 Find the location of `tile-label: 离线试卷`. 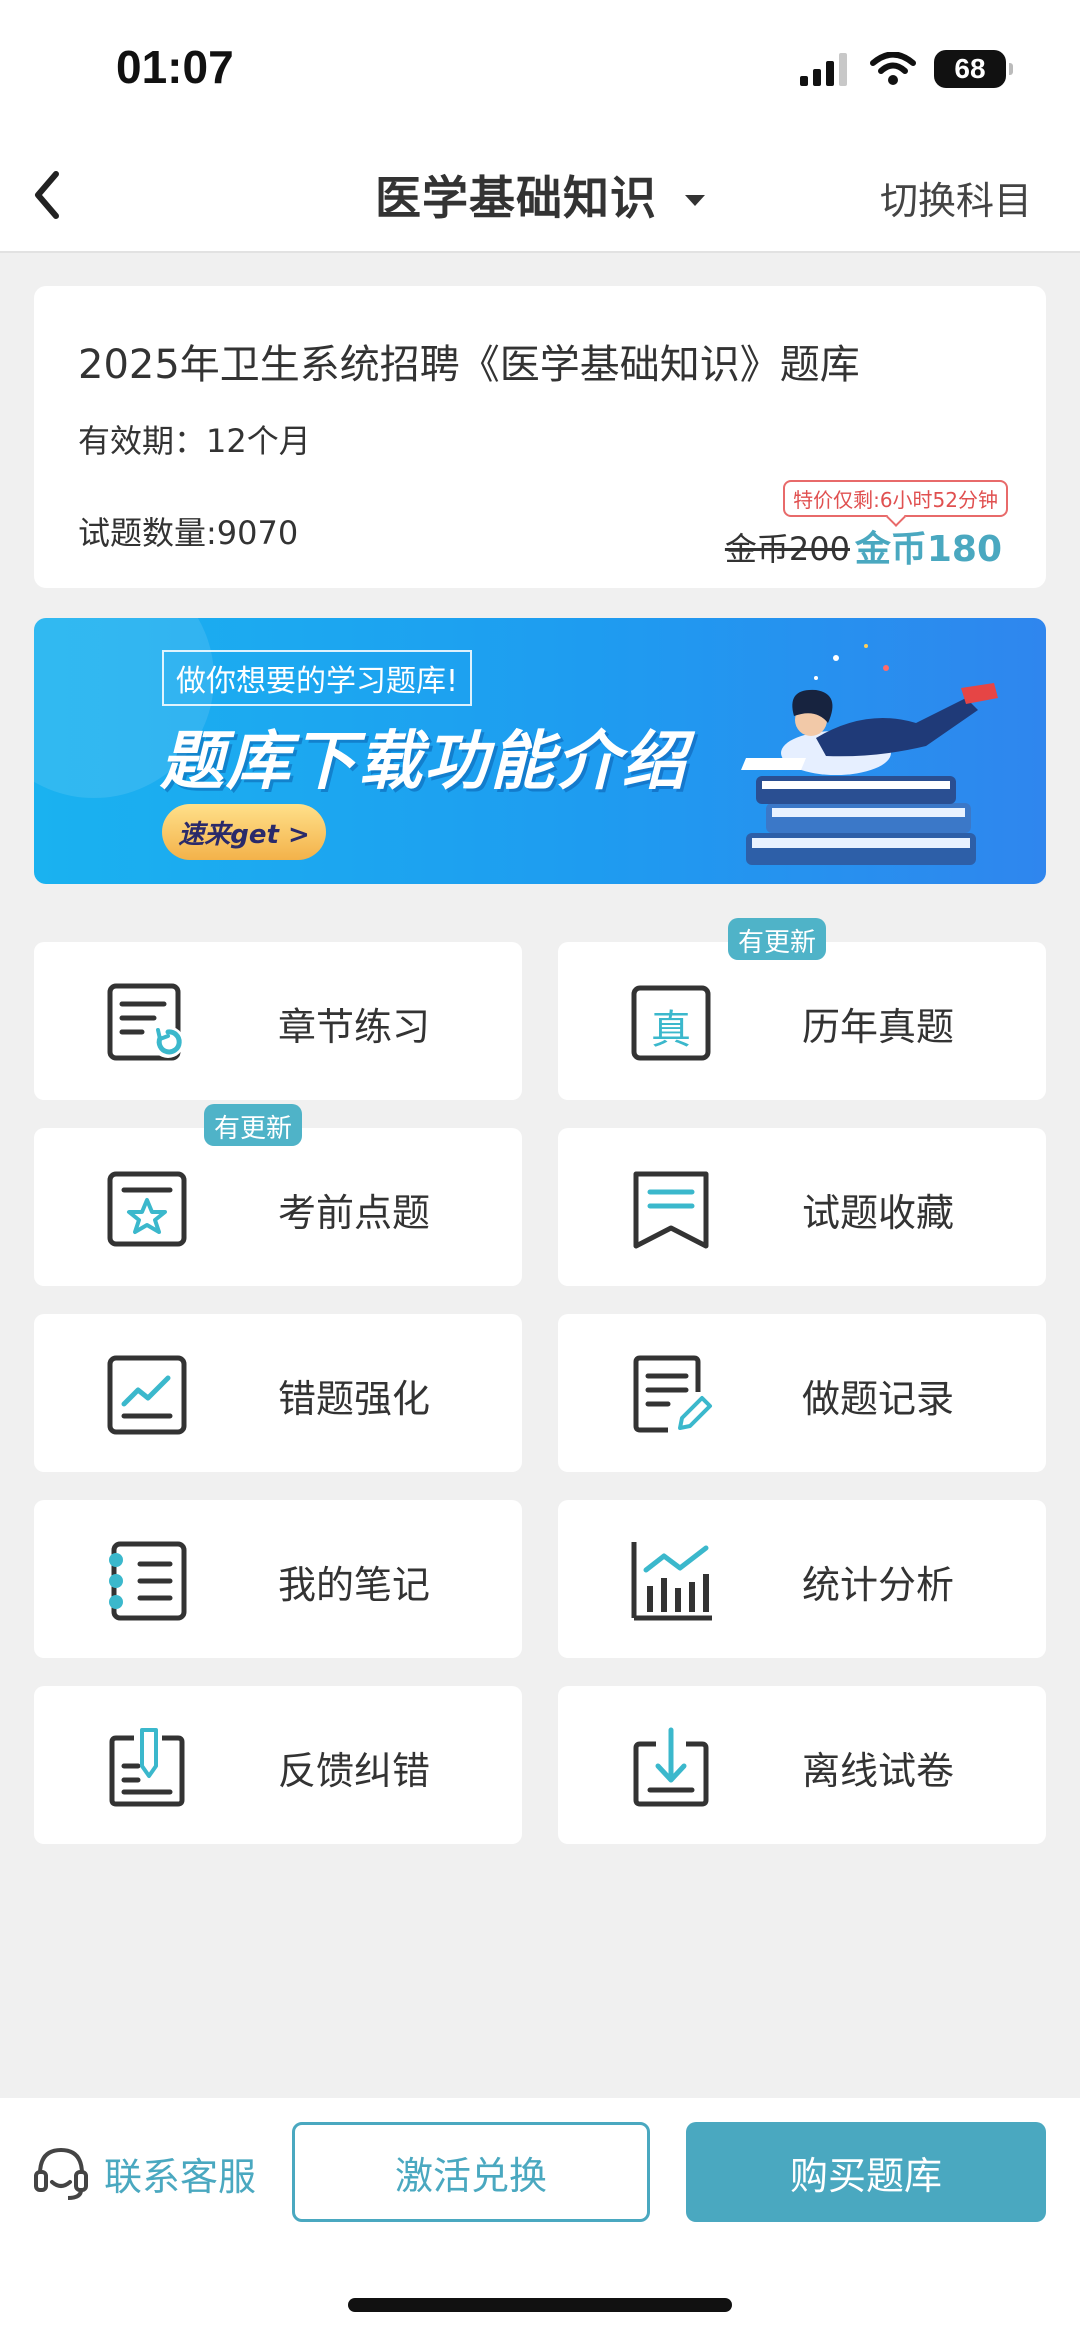

tile-label: 离线试卷 is located at coordinates (878, 1771).